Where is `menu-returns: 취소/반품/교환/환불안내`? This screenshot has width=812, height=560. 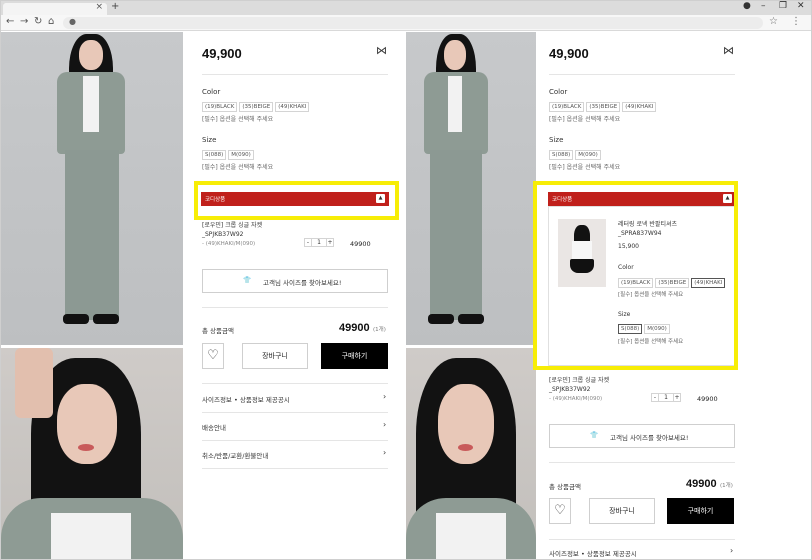
menu-returns: 취소/반품/교환/환불안내 is located at coordinates (235, 455).